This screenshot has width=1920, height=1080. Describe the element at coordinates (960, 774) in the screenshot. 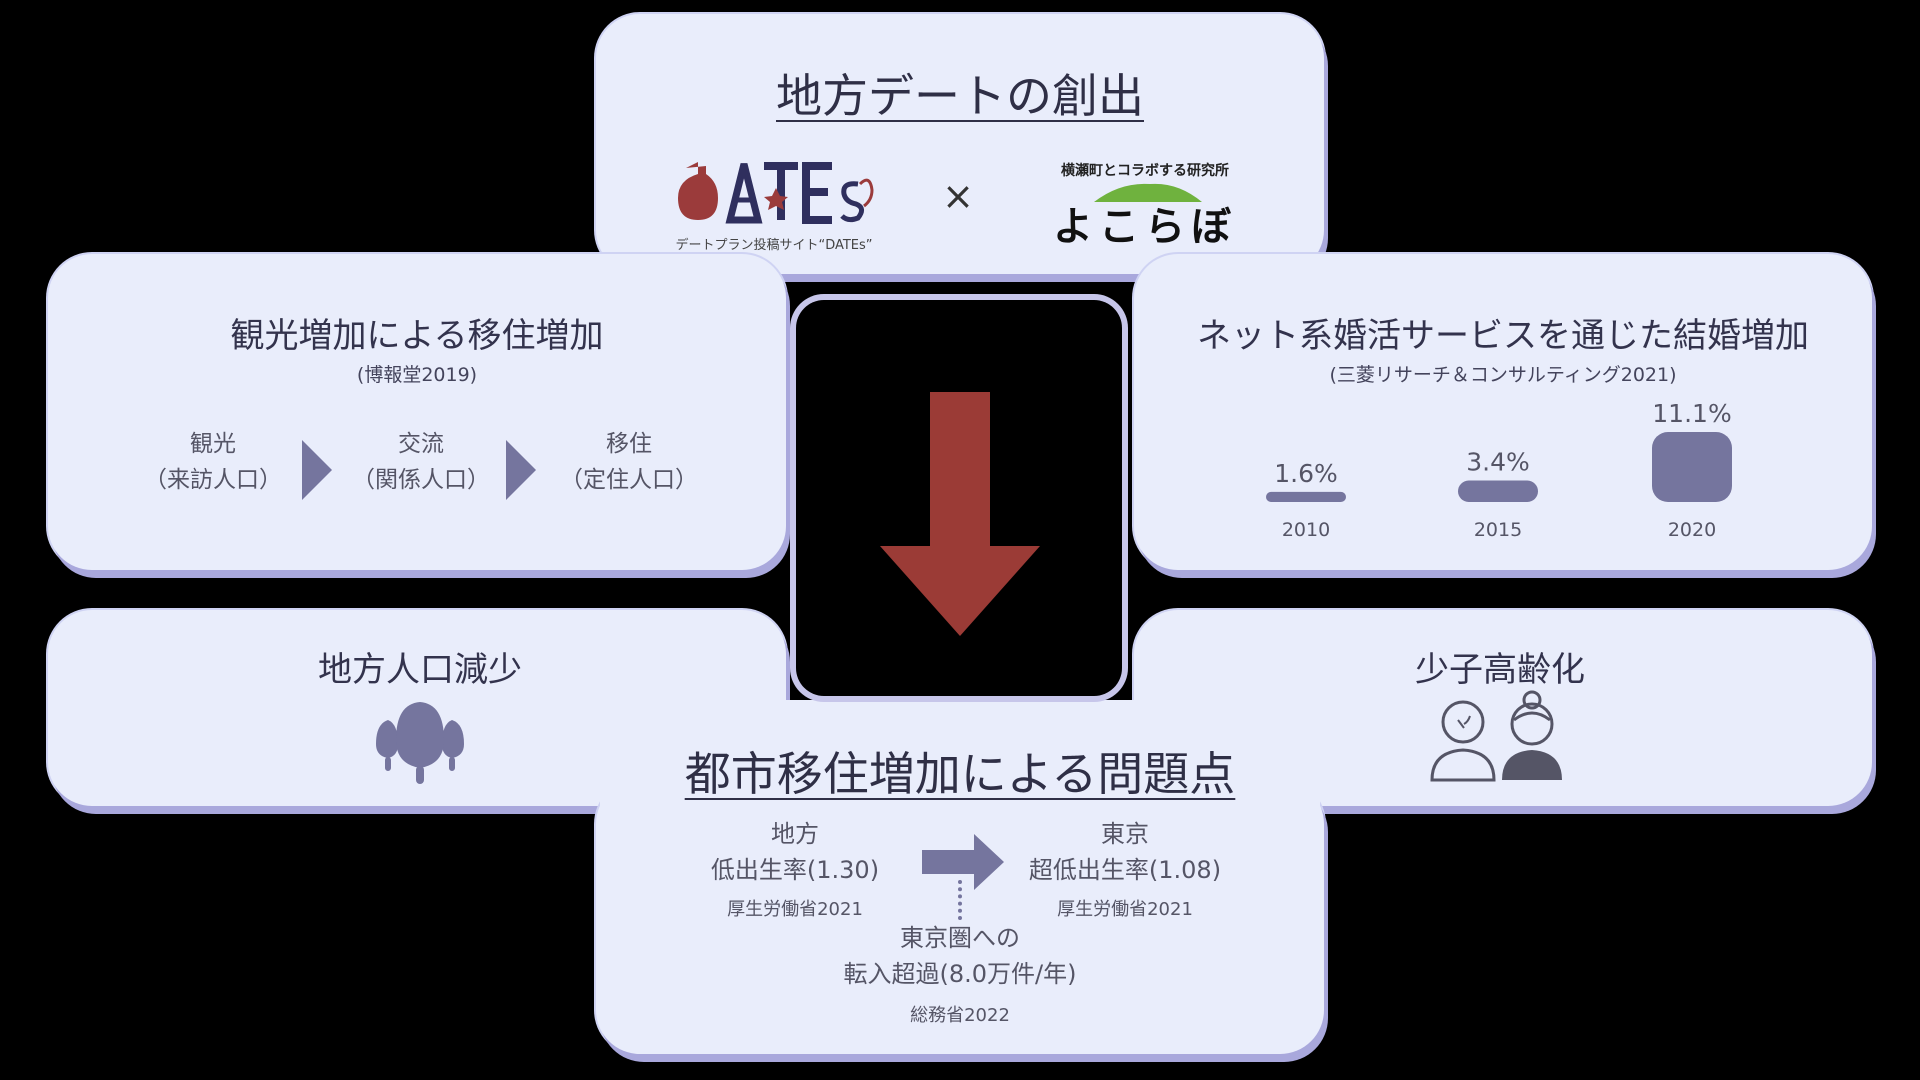

I see `bottom-title: 都市移住増加による問題点` at that location.